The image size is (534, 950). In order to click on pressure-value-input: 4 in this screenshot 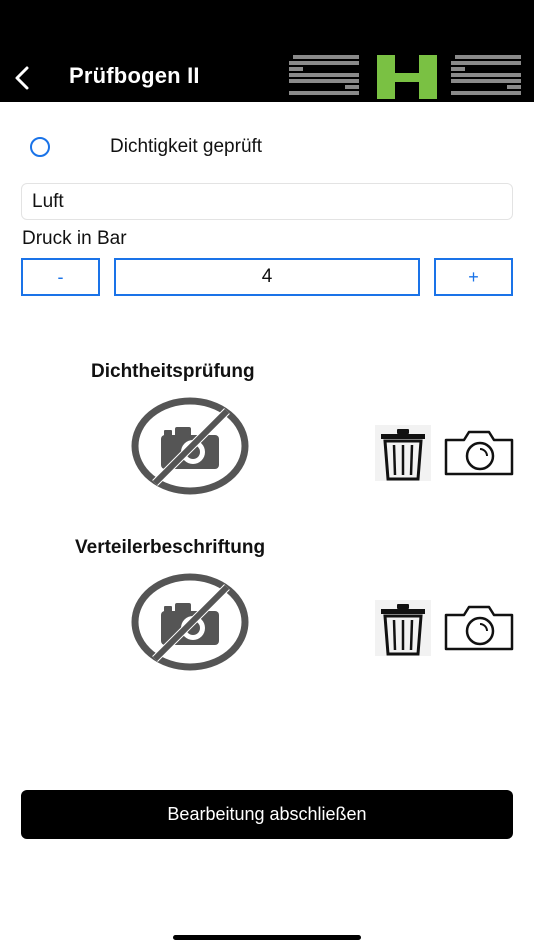, I will do `click(267, 277)`.